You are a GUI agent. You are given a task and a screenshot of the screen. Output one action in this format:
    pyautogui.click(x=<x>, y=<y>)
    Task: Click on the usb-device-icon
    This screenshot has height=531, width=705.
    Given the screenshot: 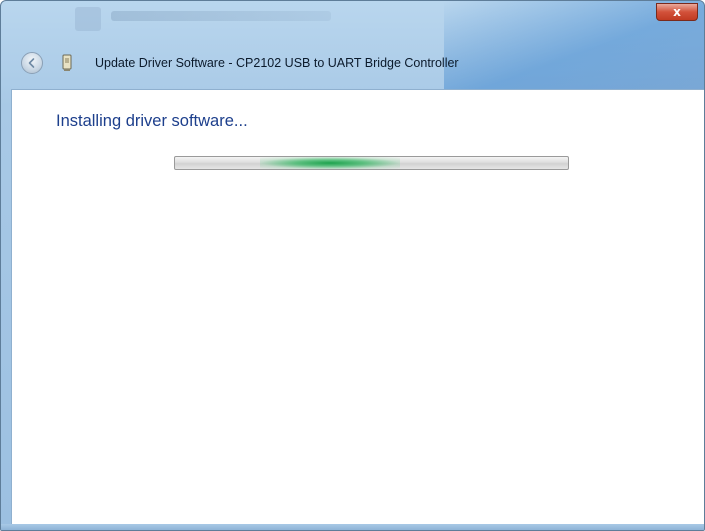 What is the action you would take?
    pyautogui.click(x=67, y=62)
    